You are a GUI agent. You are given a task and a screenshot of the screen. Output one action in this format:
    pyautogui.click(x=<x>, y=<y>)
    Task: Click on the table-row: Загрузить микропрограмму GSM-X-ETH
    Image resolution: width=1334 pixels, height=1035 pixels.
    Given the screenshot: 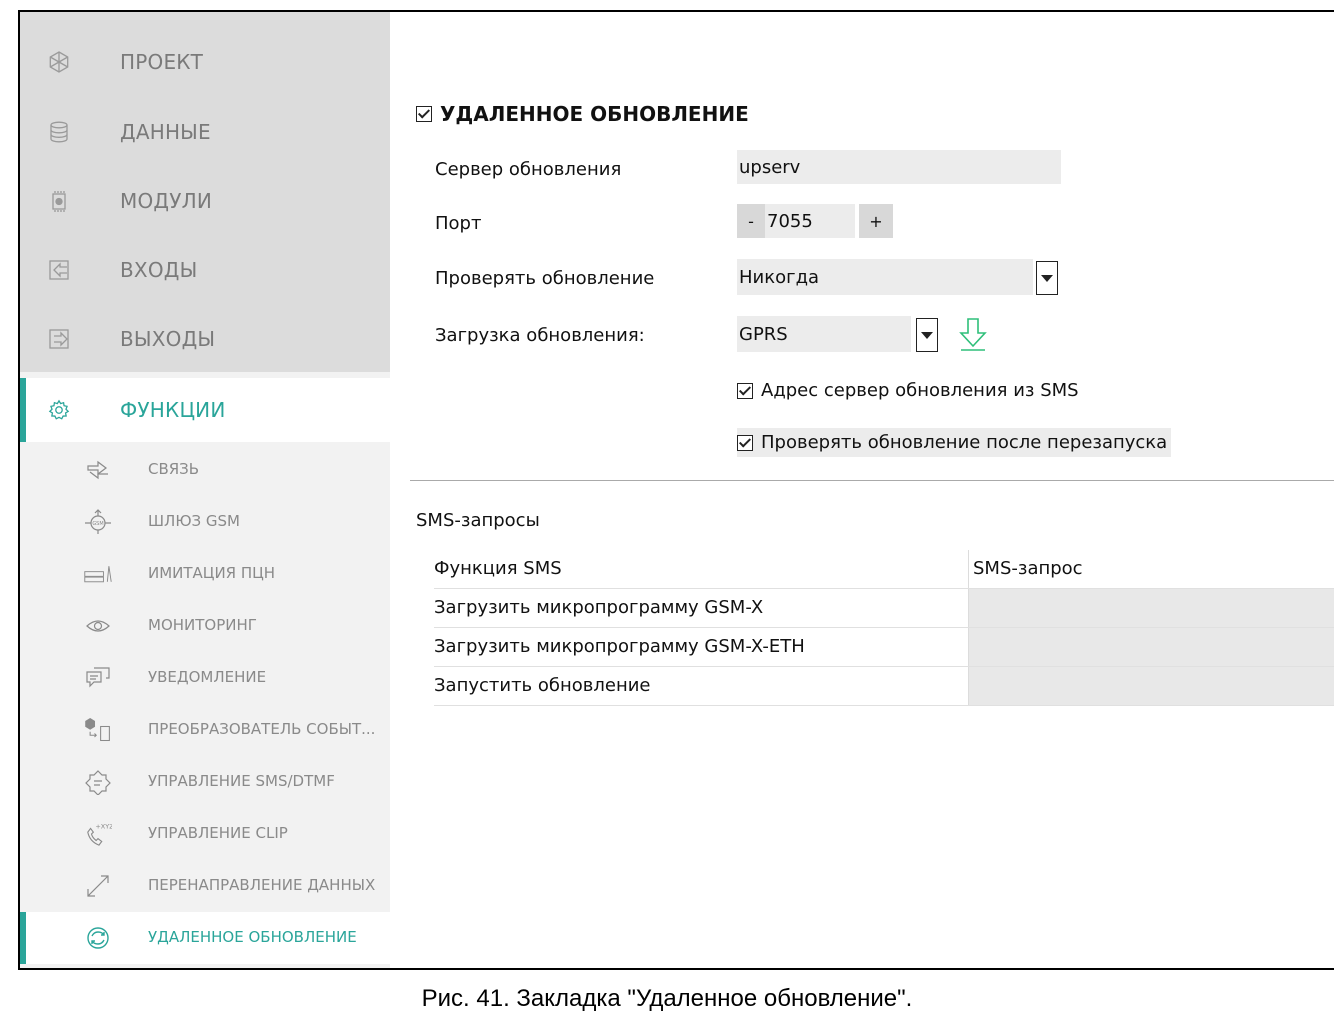 What is the action you would take?
    pyautogui.click(x=884, y=647)
    